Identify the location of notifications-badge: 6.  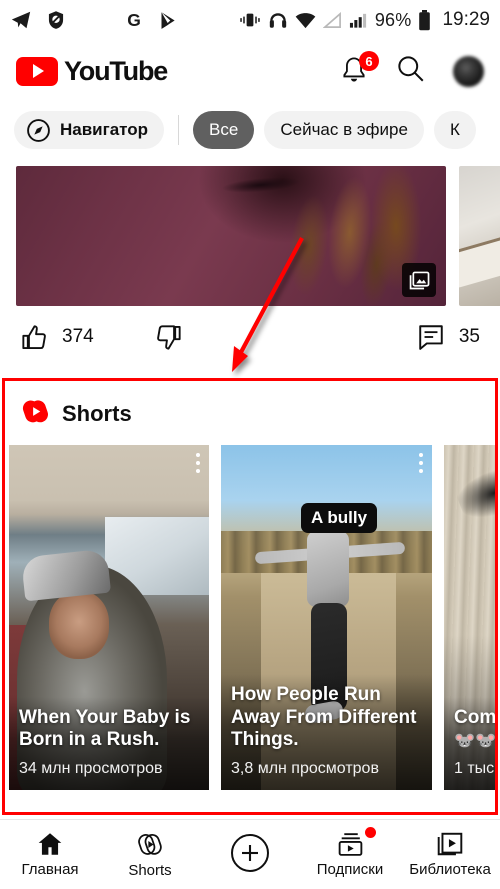
(369, 61).